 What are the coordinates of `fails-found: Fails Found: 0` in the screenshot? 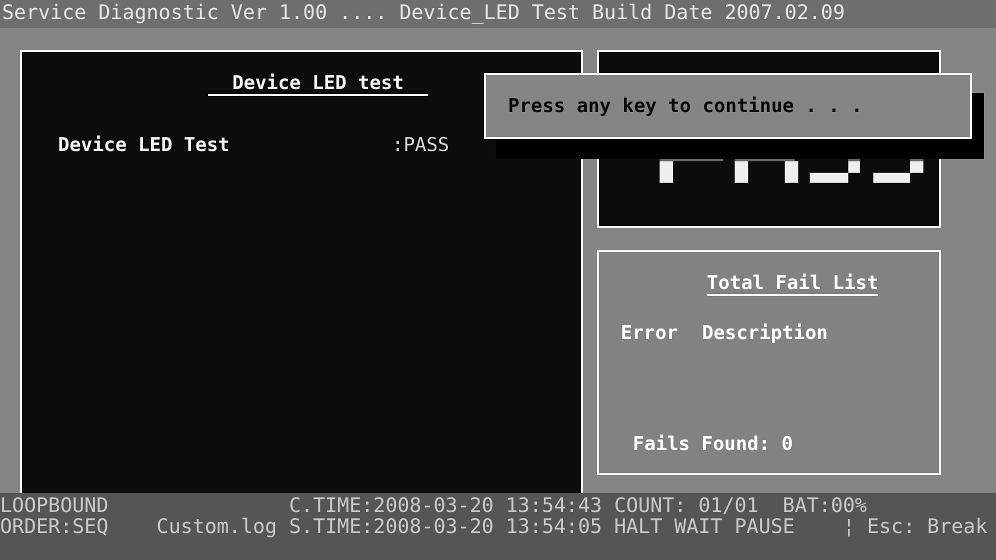 It's located at (713, 444).